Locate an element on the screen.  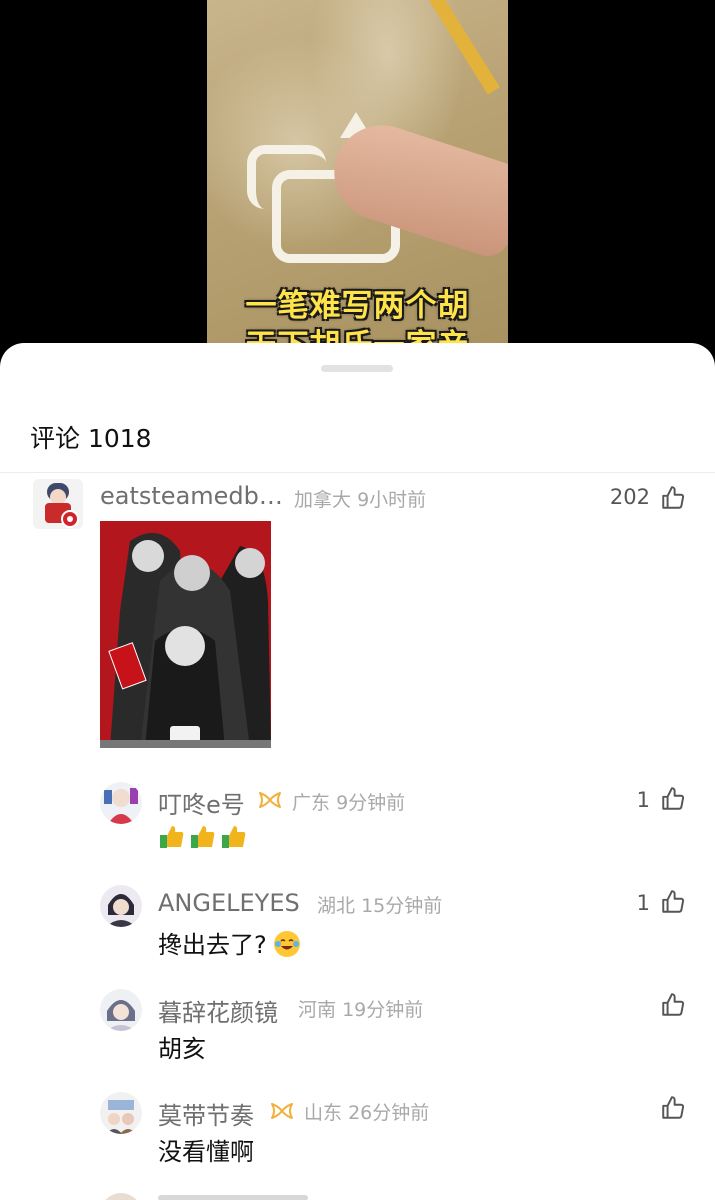
comments-title: 评论 1018 is located at coordinates (91, 438).